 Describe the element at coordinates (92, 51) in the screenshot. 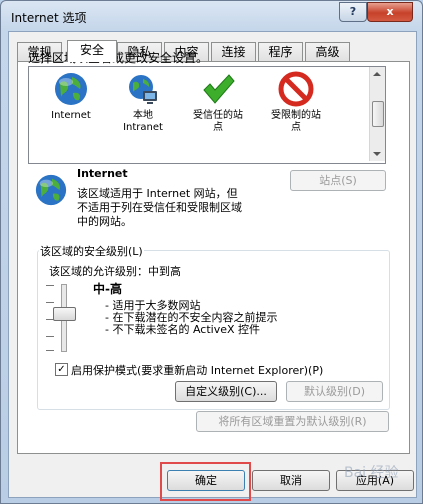

I see `tab-security: 安全` at that location.